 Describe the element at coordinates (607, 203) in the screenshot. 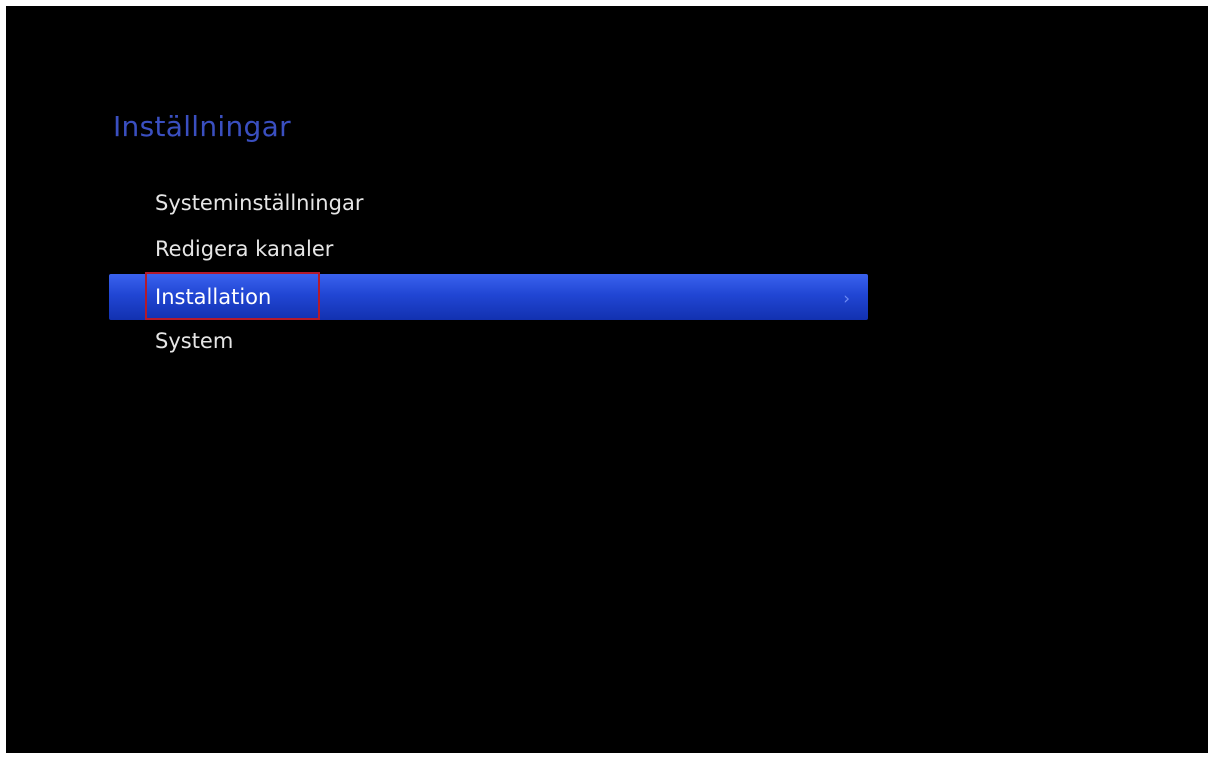

I see `menu-item-systeminstallningar: Systeminställningar` at that location.